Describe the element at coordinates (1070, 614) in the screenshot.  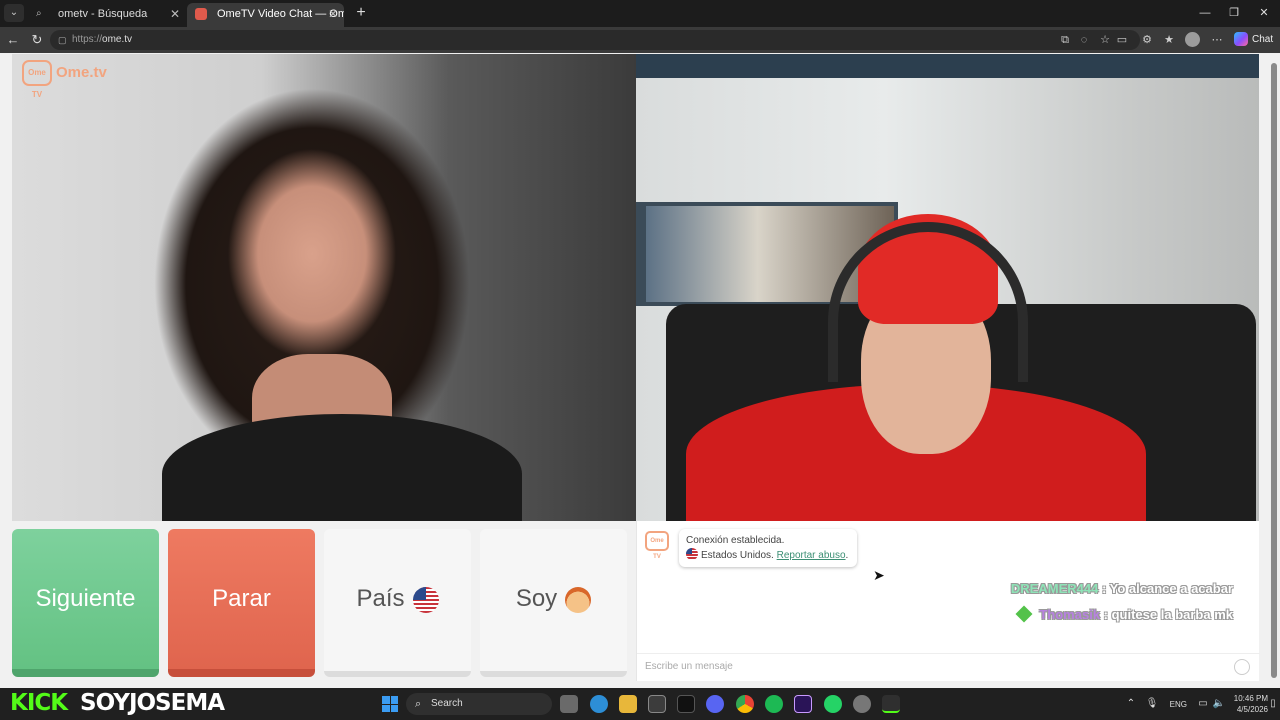
I see `chat-username: Thomasik` at that location.